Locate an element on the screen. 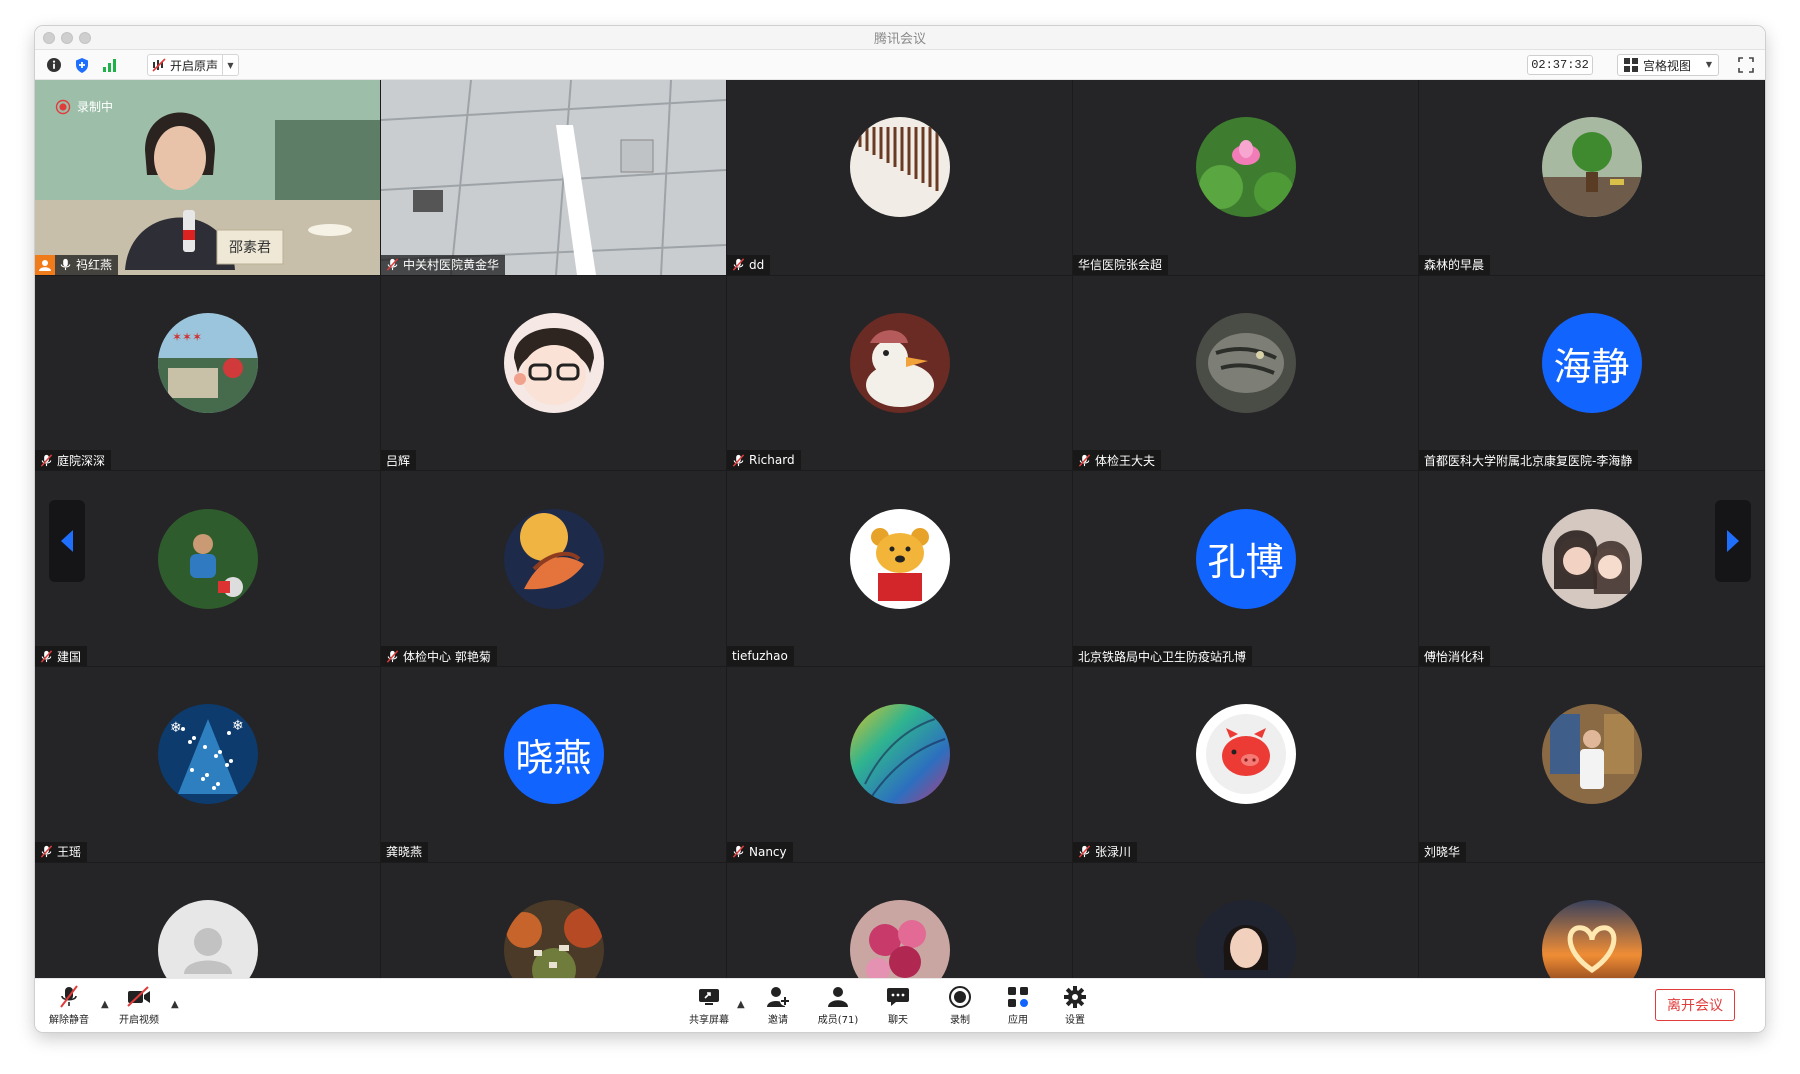 Image resolution: width=1800 pixels, height=1074 pixels. chevron-left-icon is located at coordinates (67, 541).